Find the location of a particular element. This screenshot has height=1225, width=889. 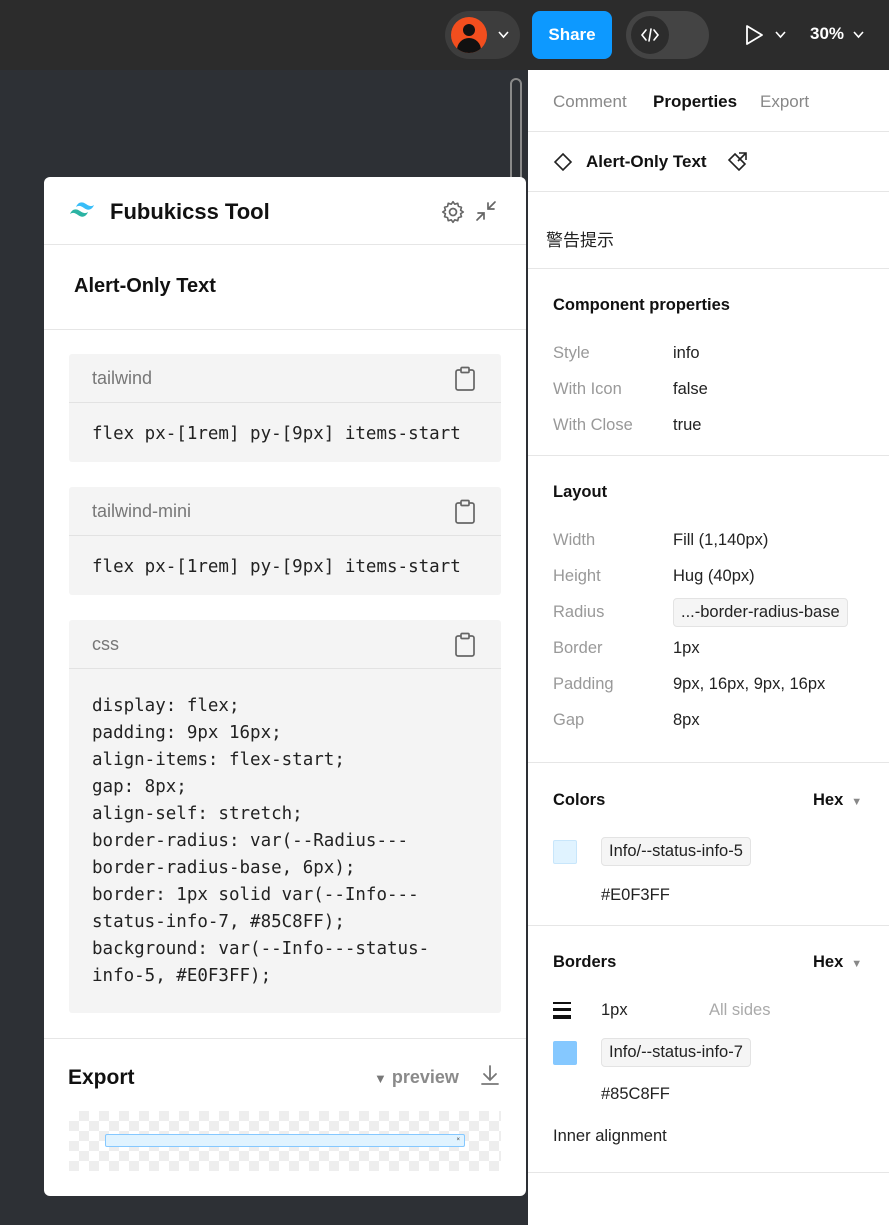

border-color-swatch is located at coordinates (565, 1053).